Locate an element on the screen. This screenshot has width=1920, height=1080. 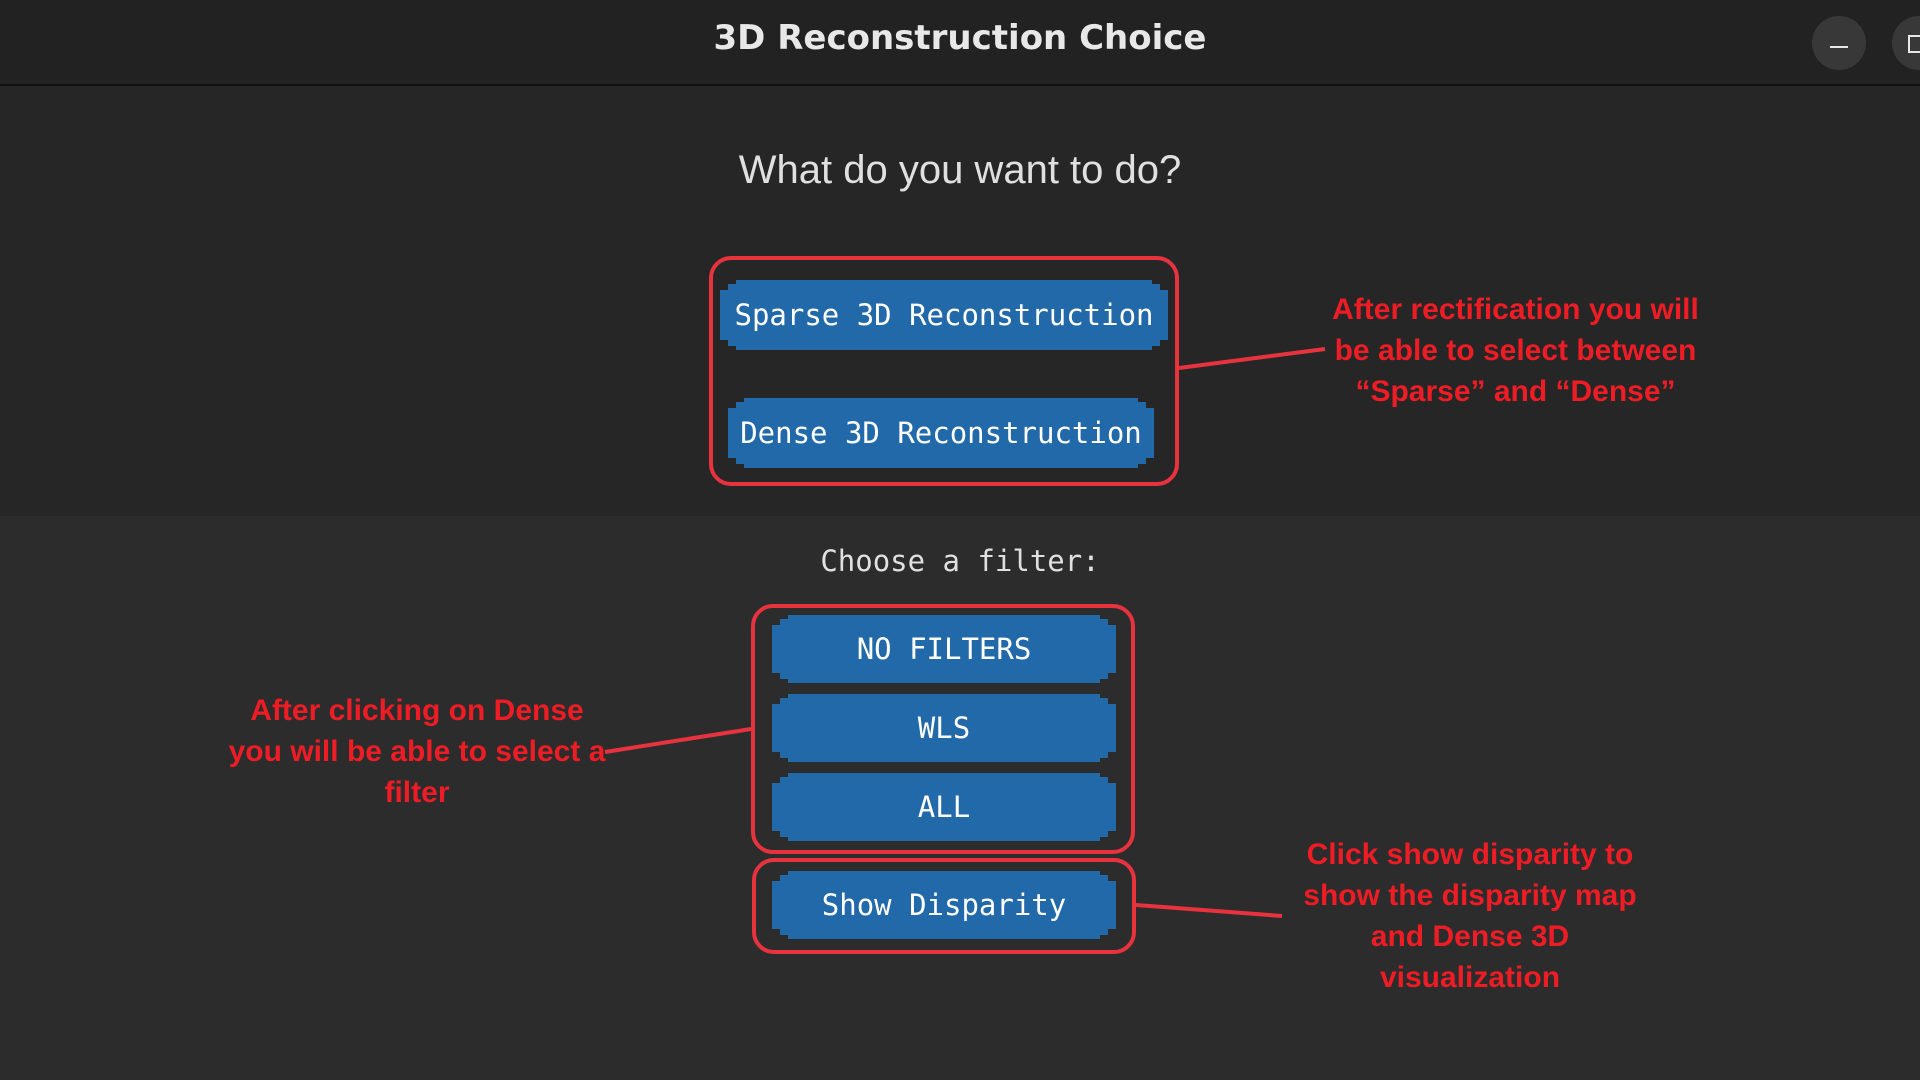
filter-connector-line is located at coordinates (678, 740).